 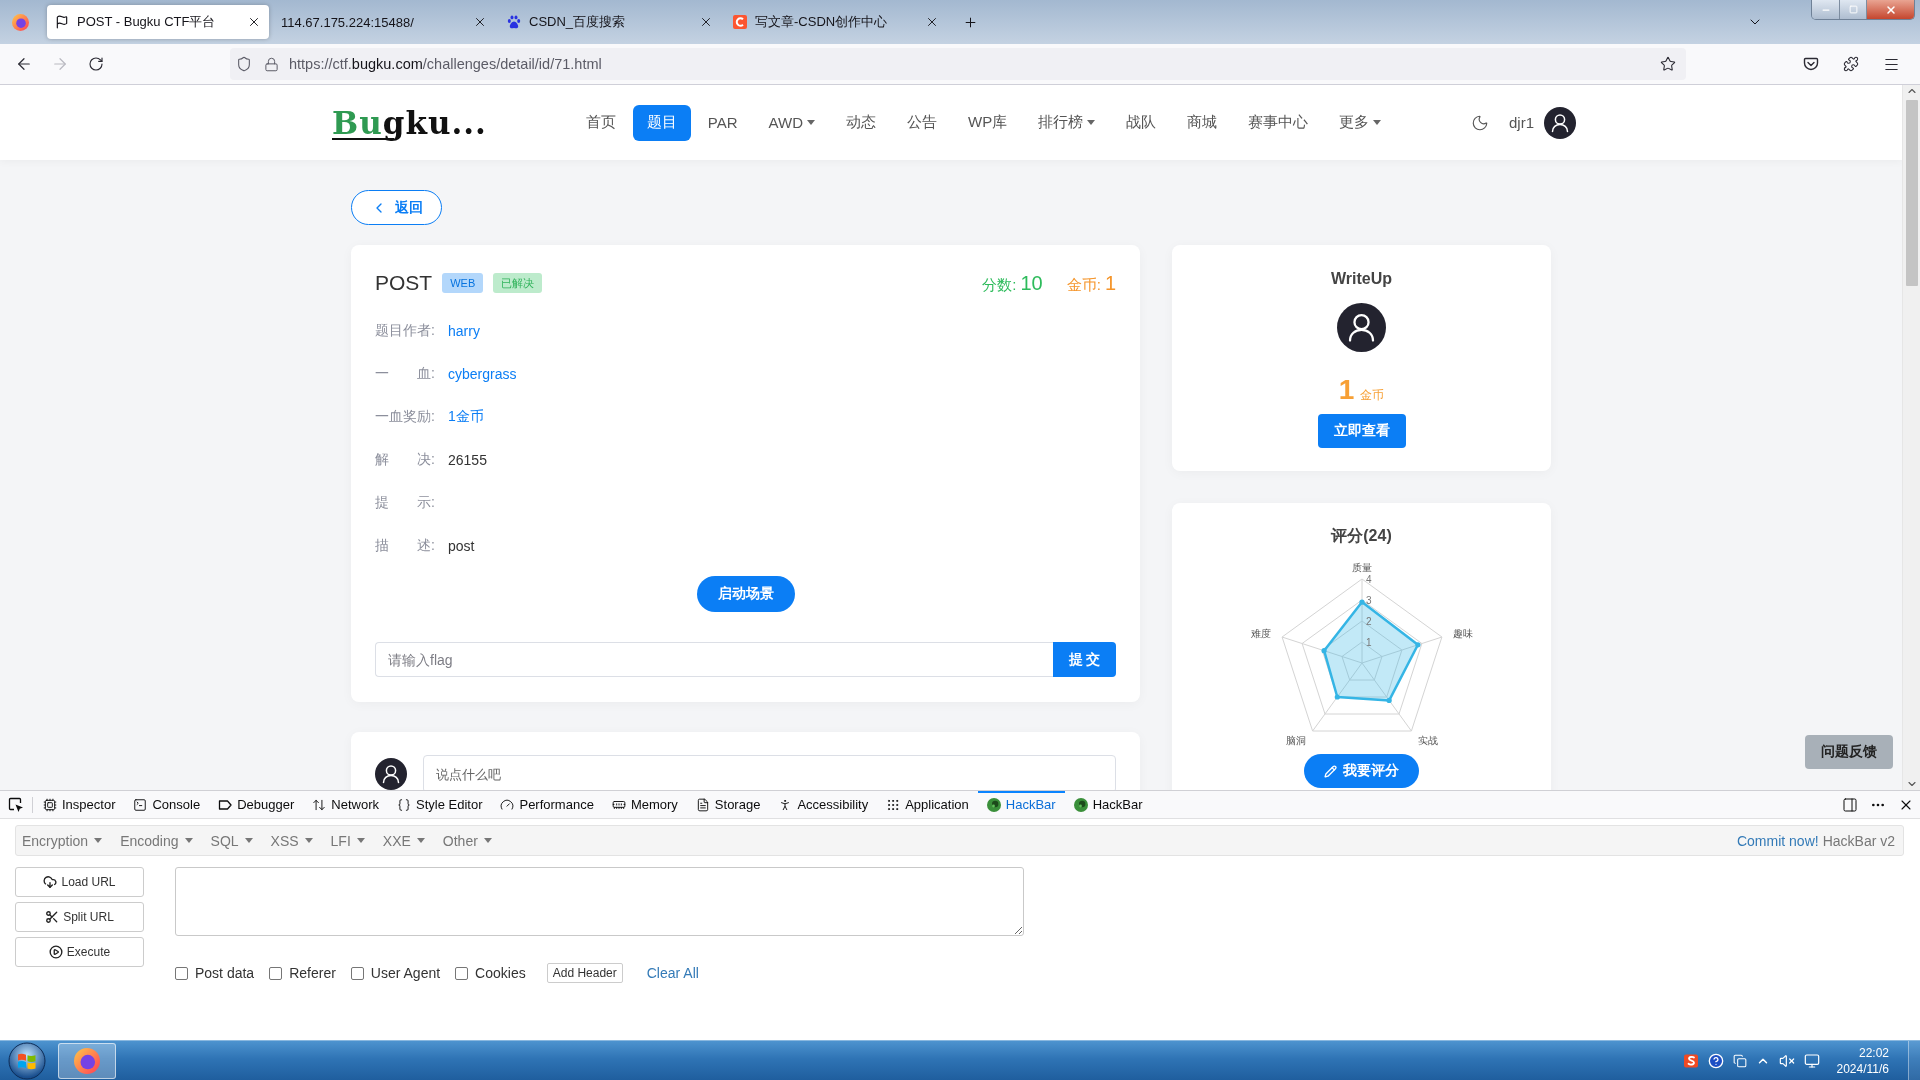 I want to click on tag: 已解决, so click(x=518, y=283).